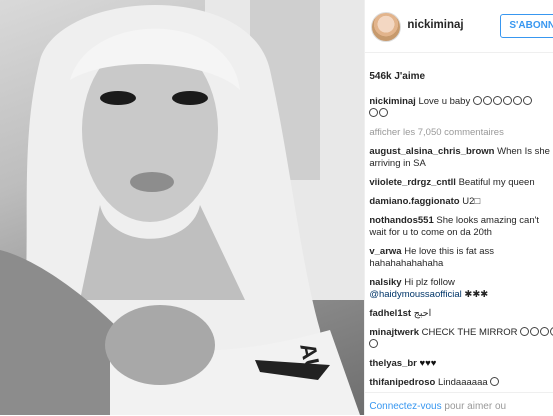 This screenshot has height=416, width=553. What do you see at coordinates (397, 164) in the screenshot?
I see `comment-text-continued: arriving in SA` at bounding box center [397, 164].